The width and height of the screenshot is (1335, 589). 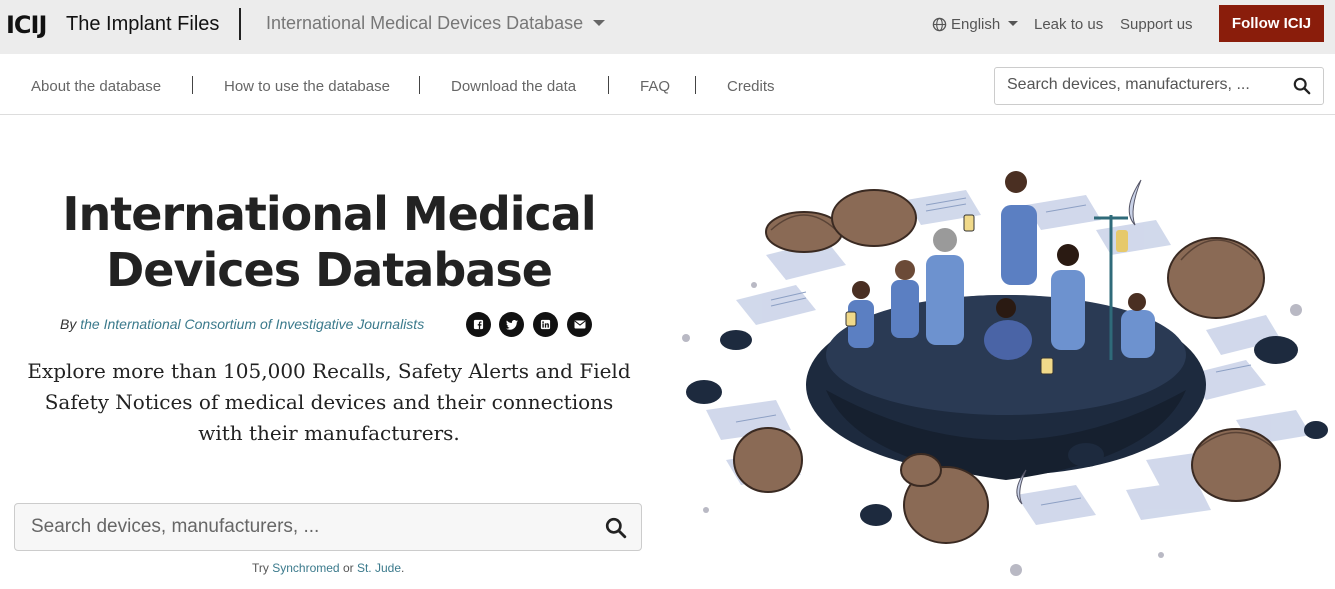 I want to click on icij-logo: ICIJ, so click(x=26, y=25).